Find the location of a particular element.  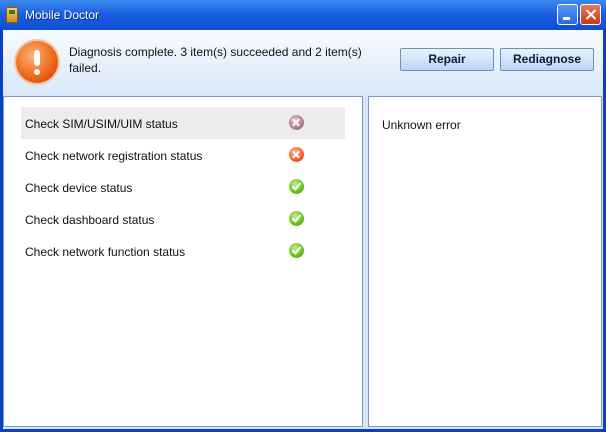

minimize-button is located at coordinates (567, 14).